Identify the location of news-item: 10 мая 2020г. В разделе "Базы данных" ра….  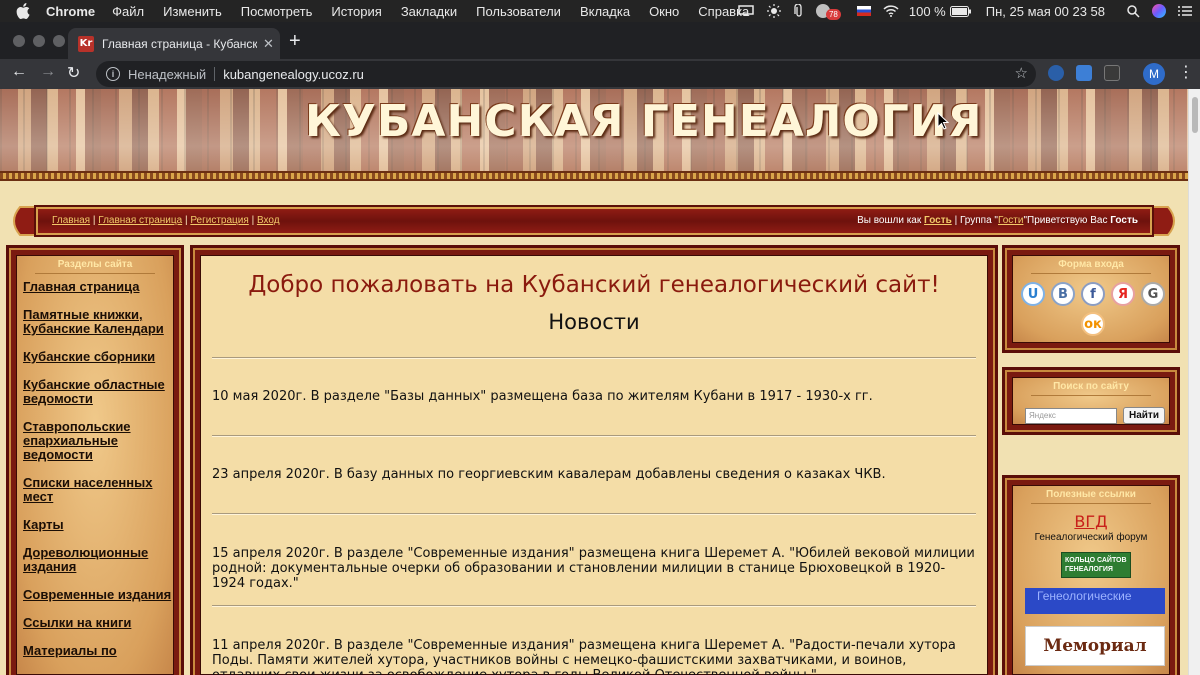
(542, 396).